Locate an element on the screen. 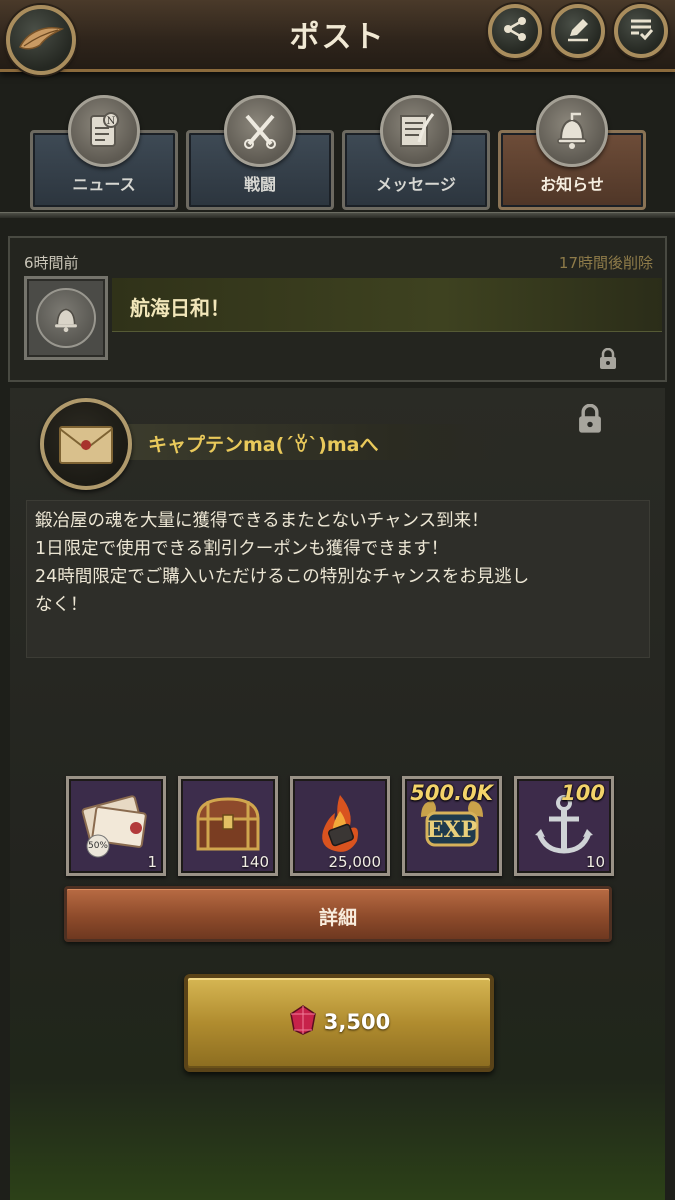  notice-title: 航海日和！ is located at coordinates (180, 308).